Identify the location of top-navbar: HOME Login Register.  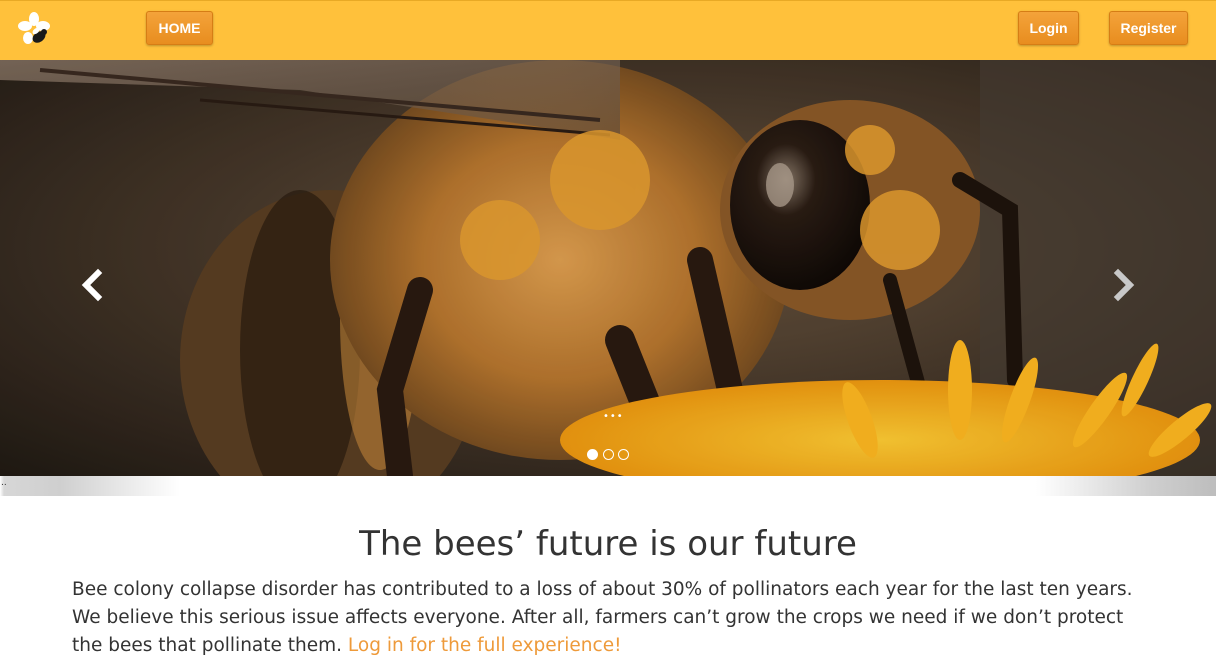
(608, 30).